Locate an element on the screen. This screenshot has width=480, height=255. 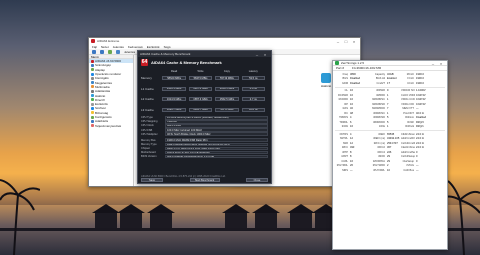
tile-label: Hálózat is located at coordinates (326, 86).